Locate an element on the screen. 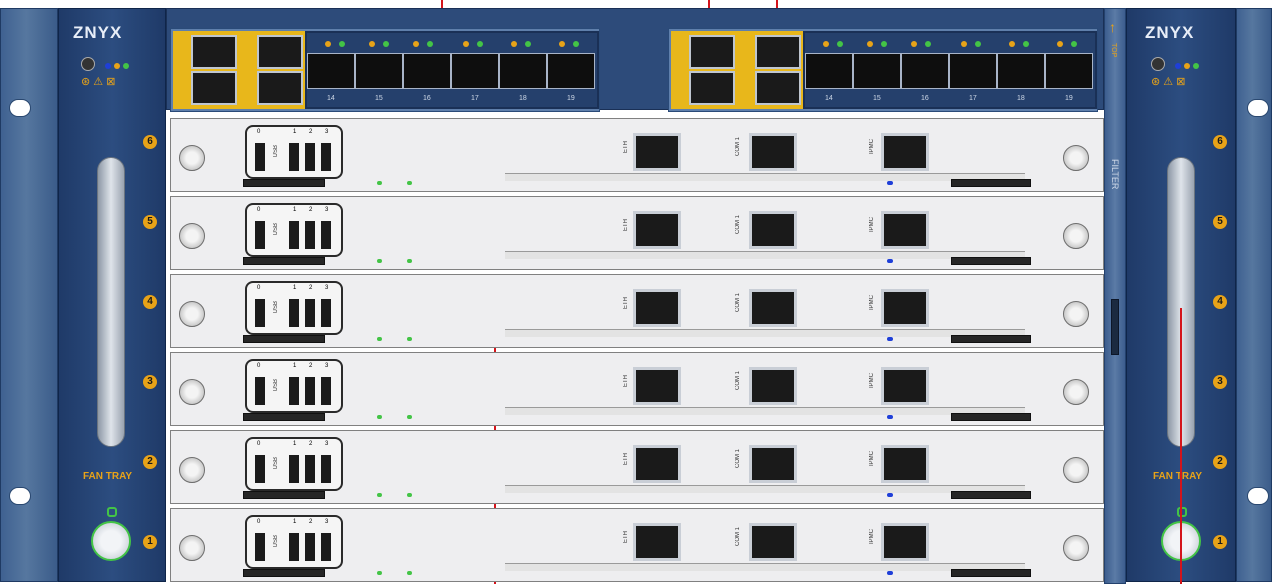  fan-tray-handle is located at coordinates (111, 302).